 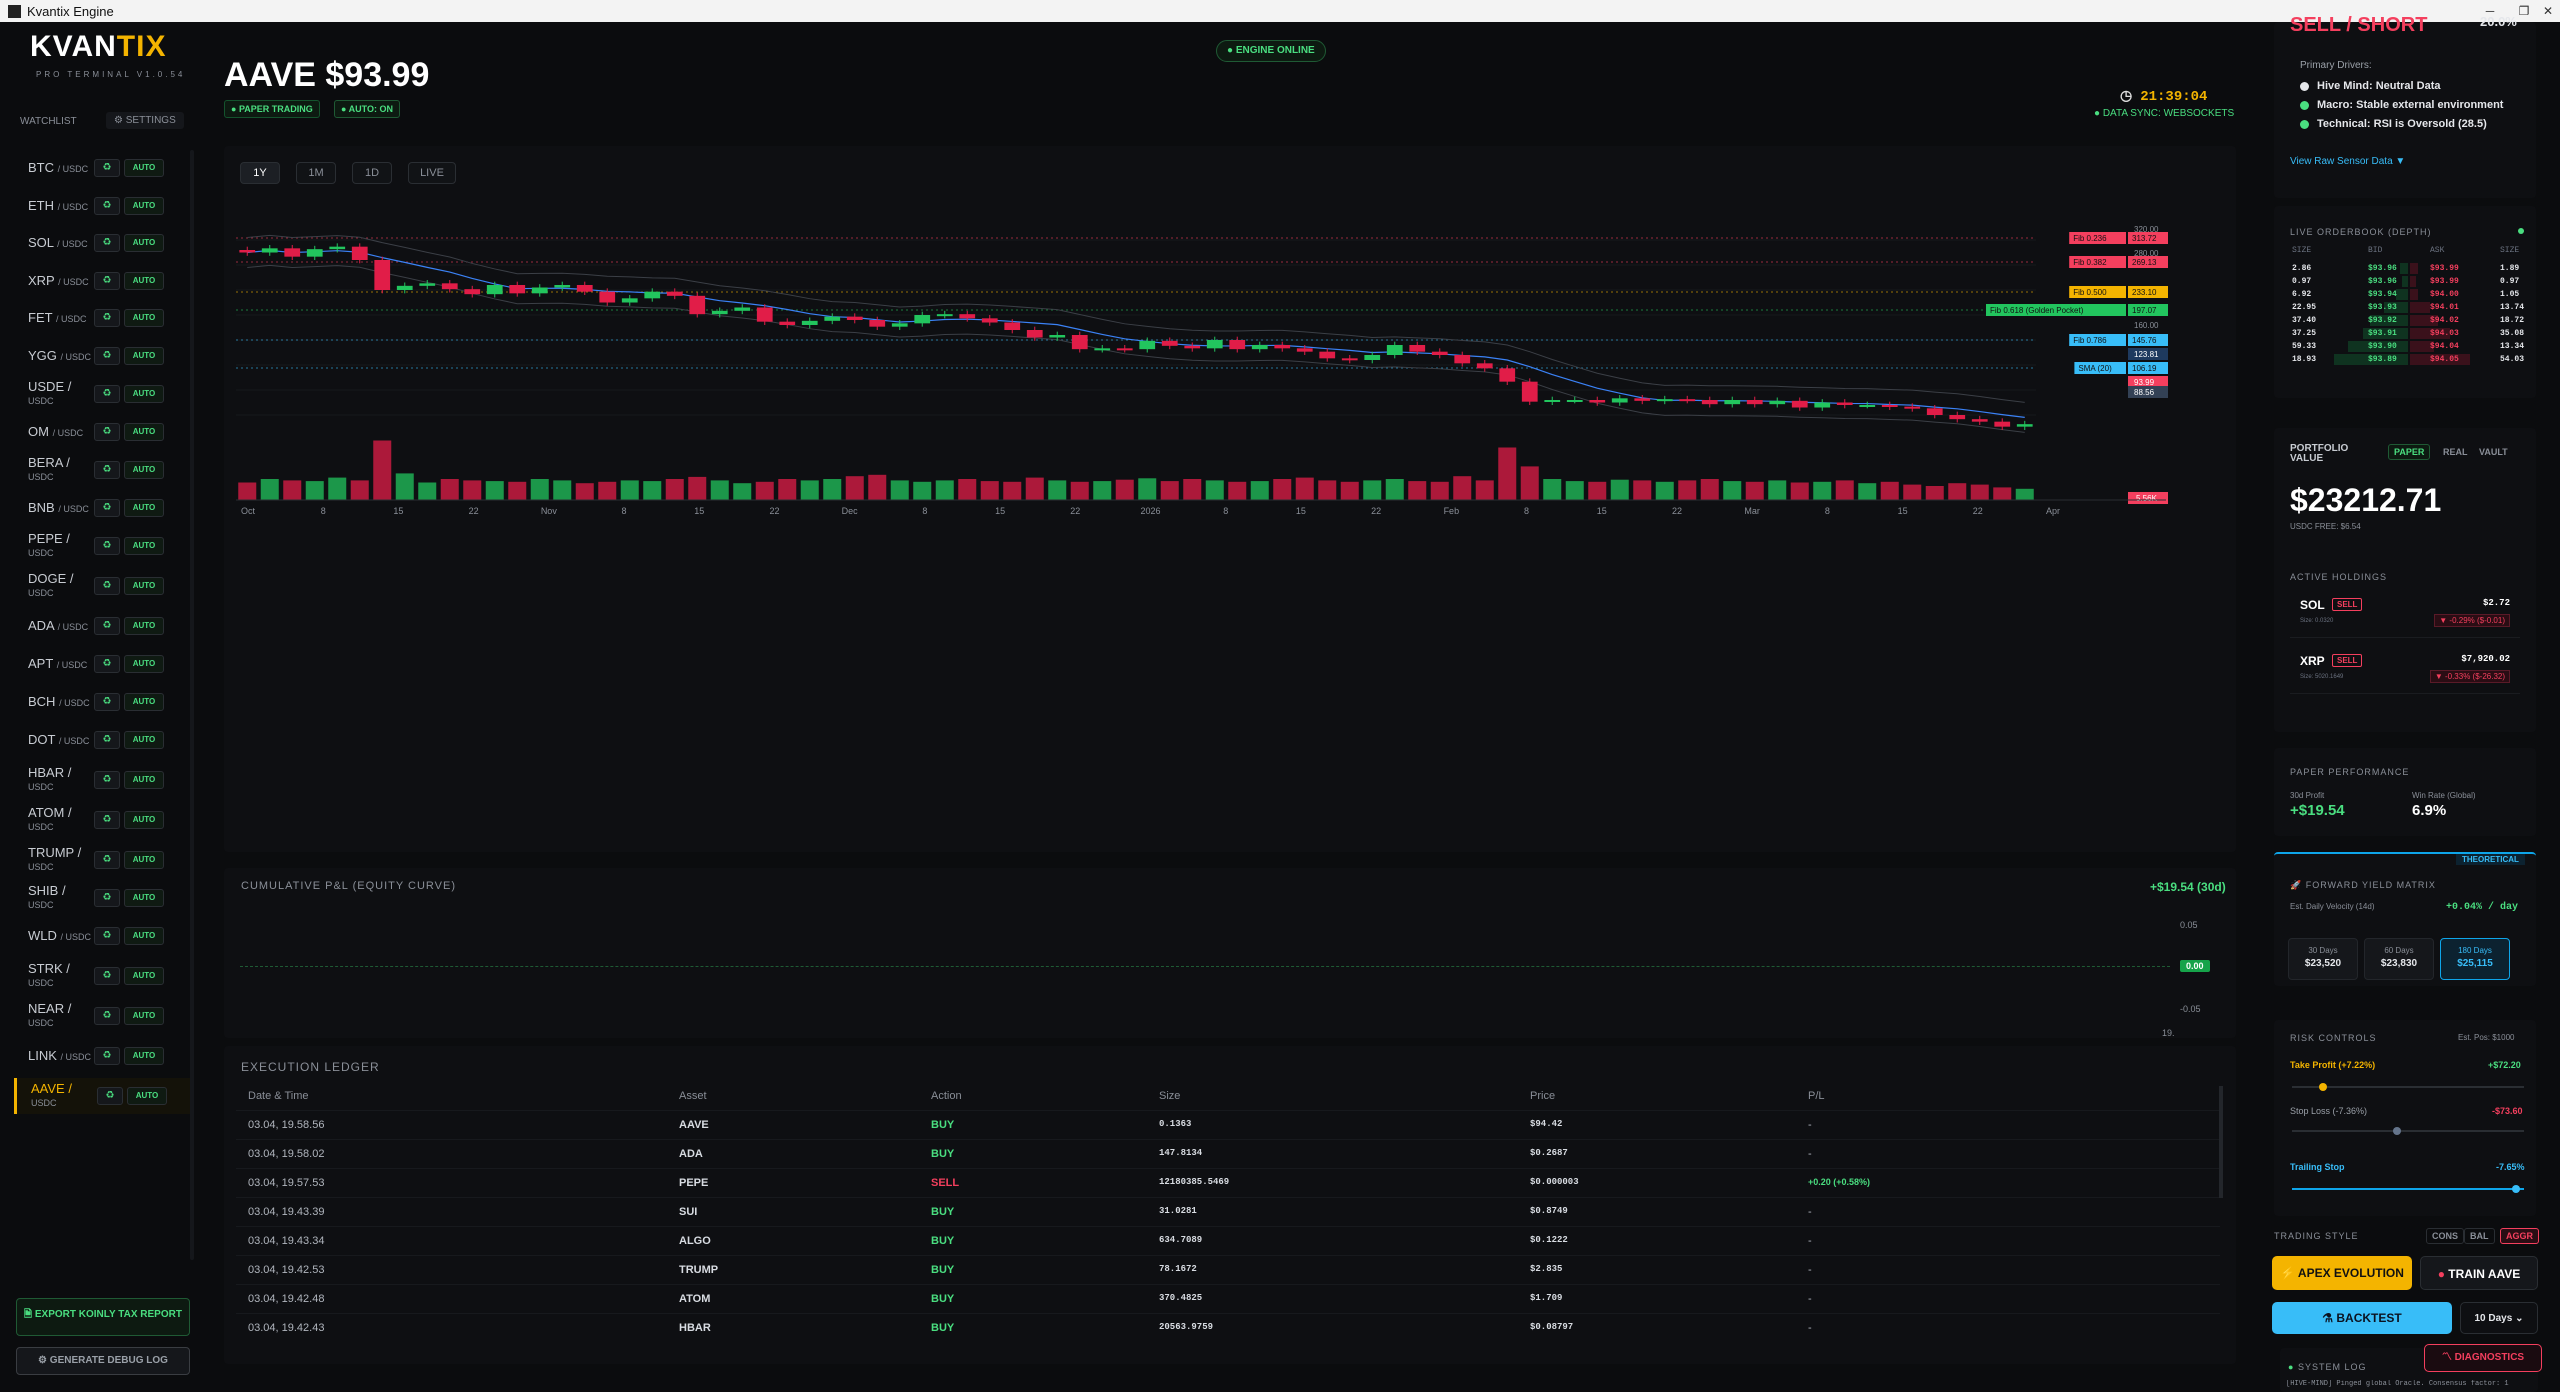 I want to click on apex-evolution-button: ⚡ APEX EVOLUTION, so click(x=2342, y=1273).